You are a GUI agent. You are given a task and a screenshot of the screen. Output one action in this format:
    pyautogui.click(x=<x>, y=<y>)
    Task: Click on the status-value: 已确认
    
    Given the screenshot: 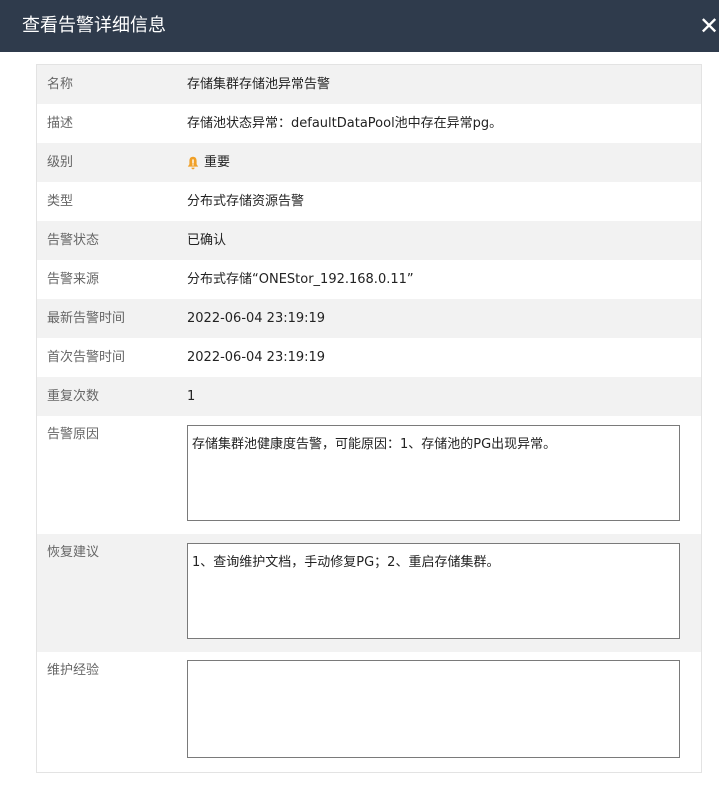 What is the action you would take?
    pyautogui.click(x=207, y=240)
    